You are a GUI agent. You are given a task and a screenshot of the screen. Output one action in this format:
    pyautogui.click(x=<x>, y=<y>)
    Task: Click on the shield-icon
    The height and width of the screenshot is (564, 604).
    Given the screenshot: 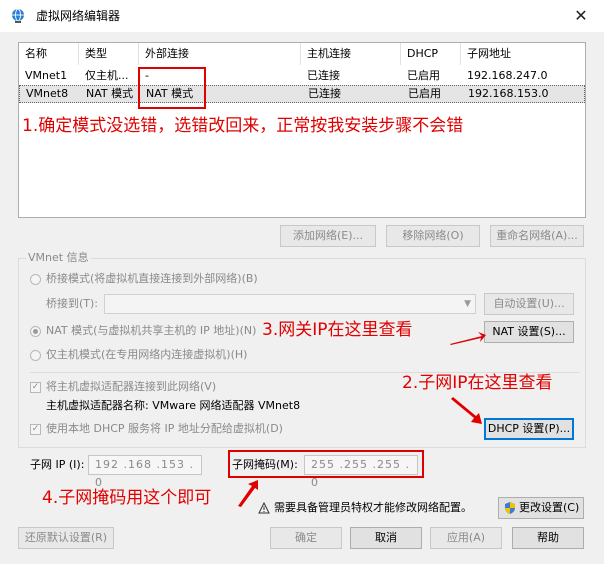 What is the action you would take?
    pyautogui.click(x=510, y=508)
    